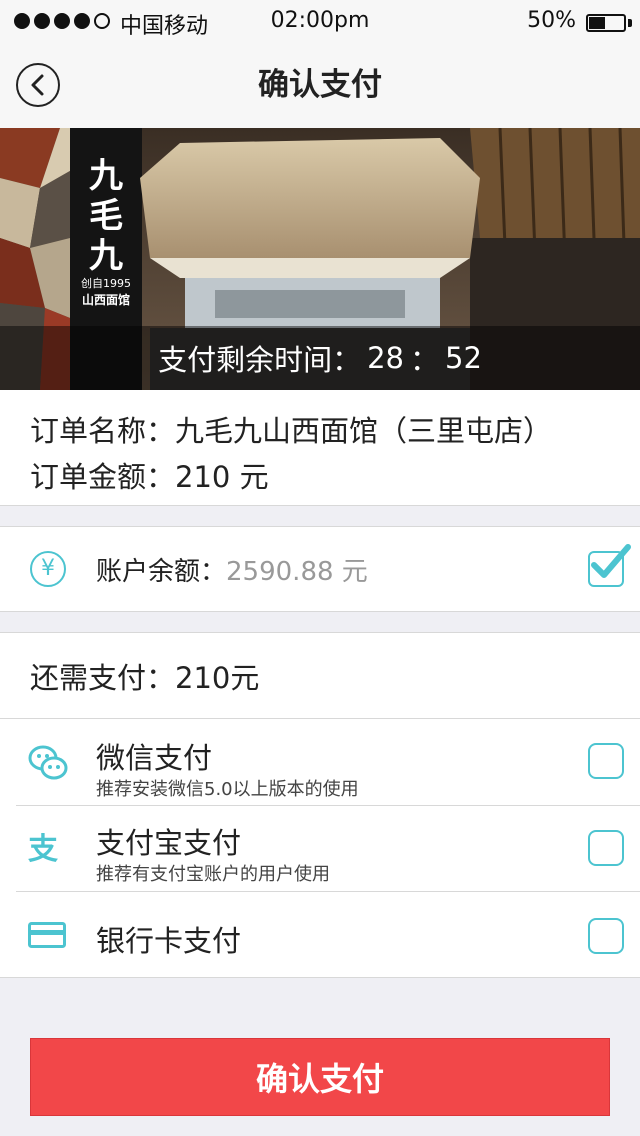 The image size is (640, 1136). I want to click on countdown-label: 支付剩余时间：, so click(260, 360).